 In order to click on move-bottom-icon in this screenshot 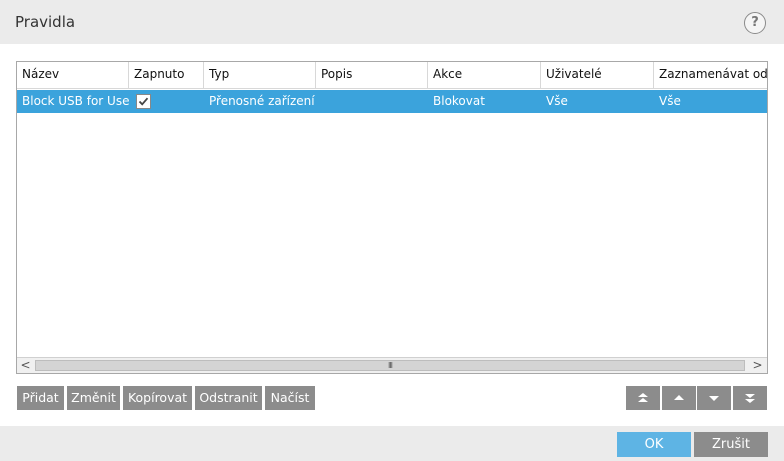, I will do `click(750, 398)`.